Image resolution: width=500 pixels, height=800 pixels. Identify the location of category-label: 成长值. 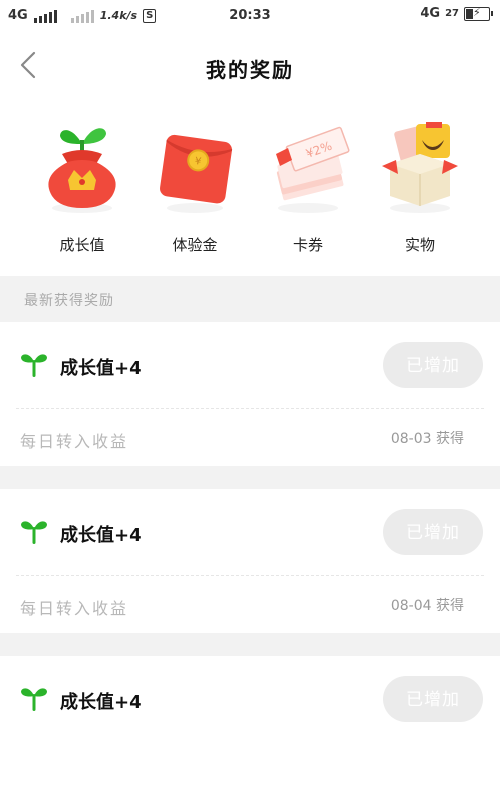
(82, 245).